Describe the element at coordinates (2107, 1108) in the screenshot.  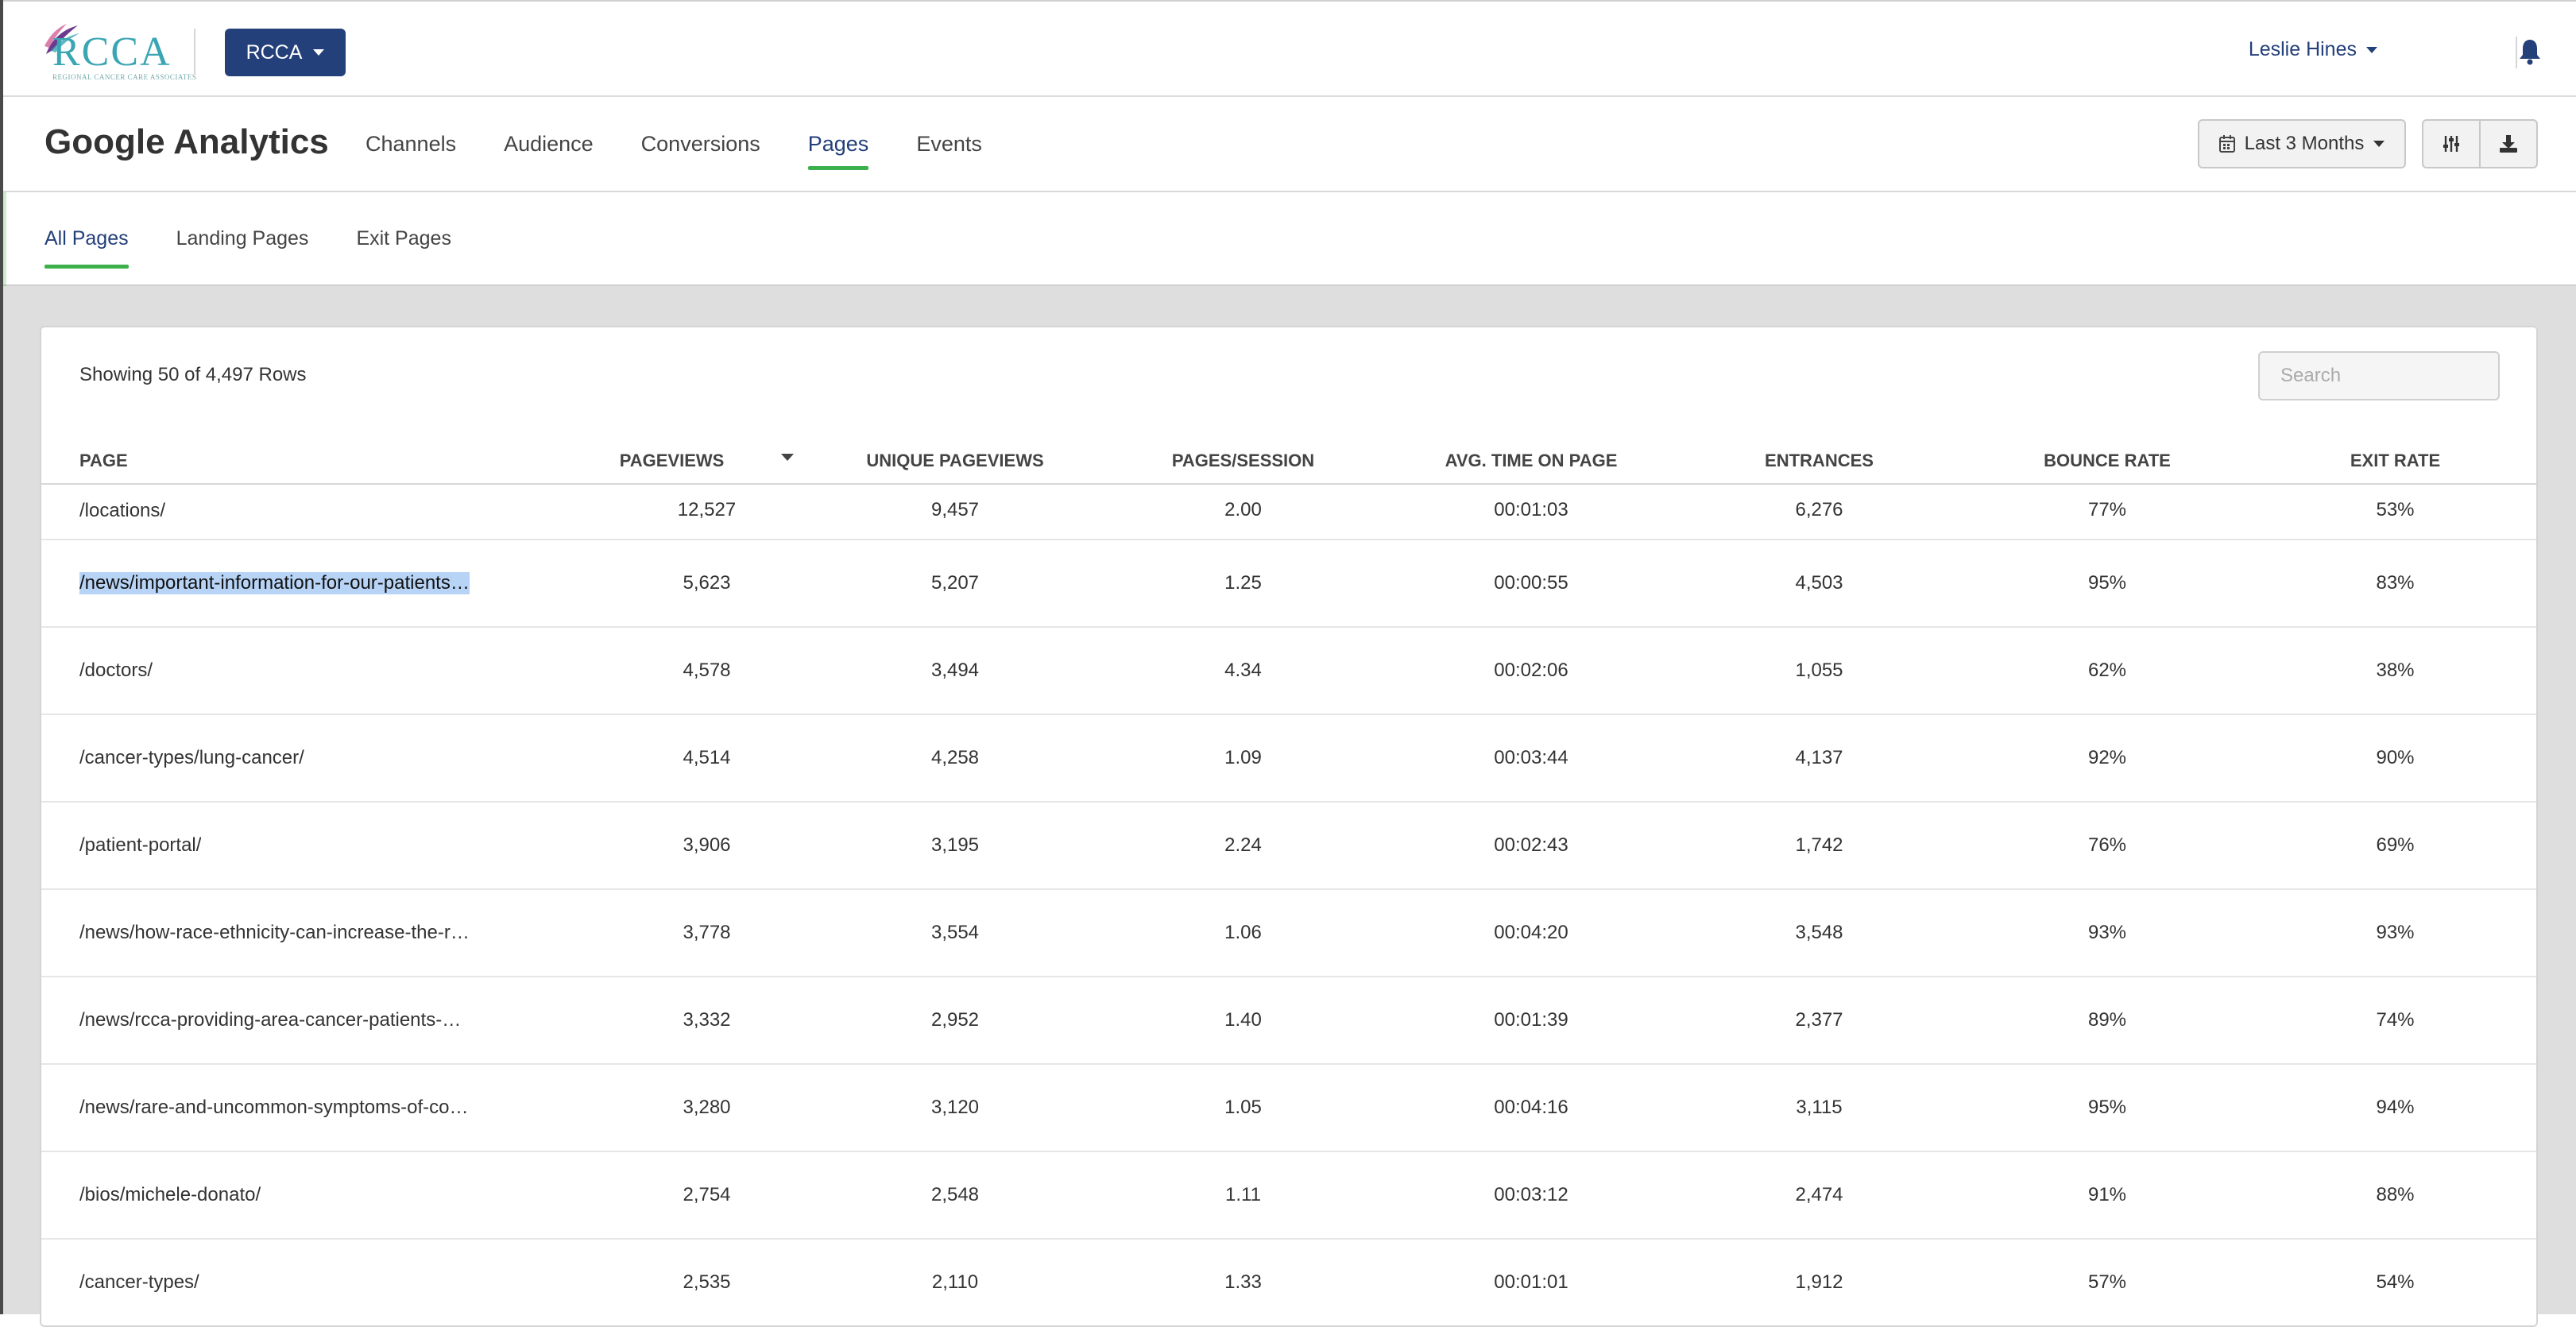
I see `bounce-rate-cell: 95%` at that location.